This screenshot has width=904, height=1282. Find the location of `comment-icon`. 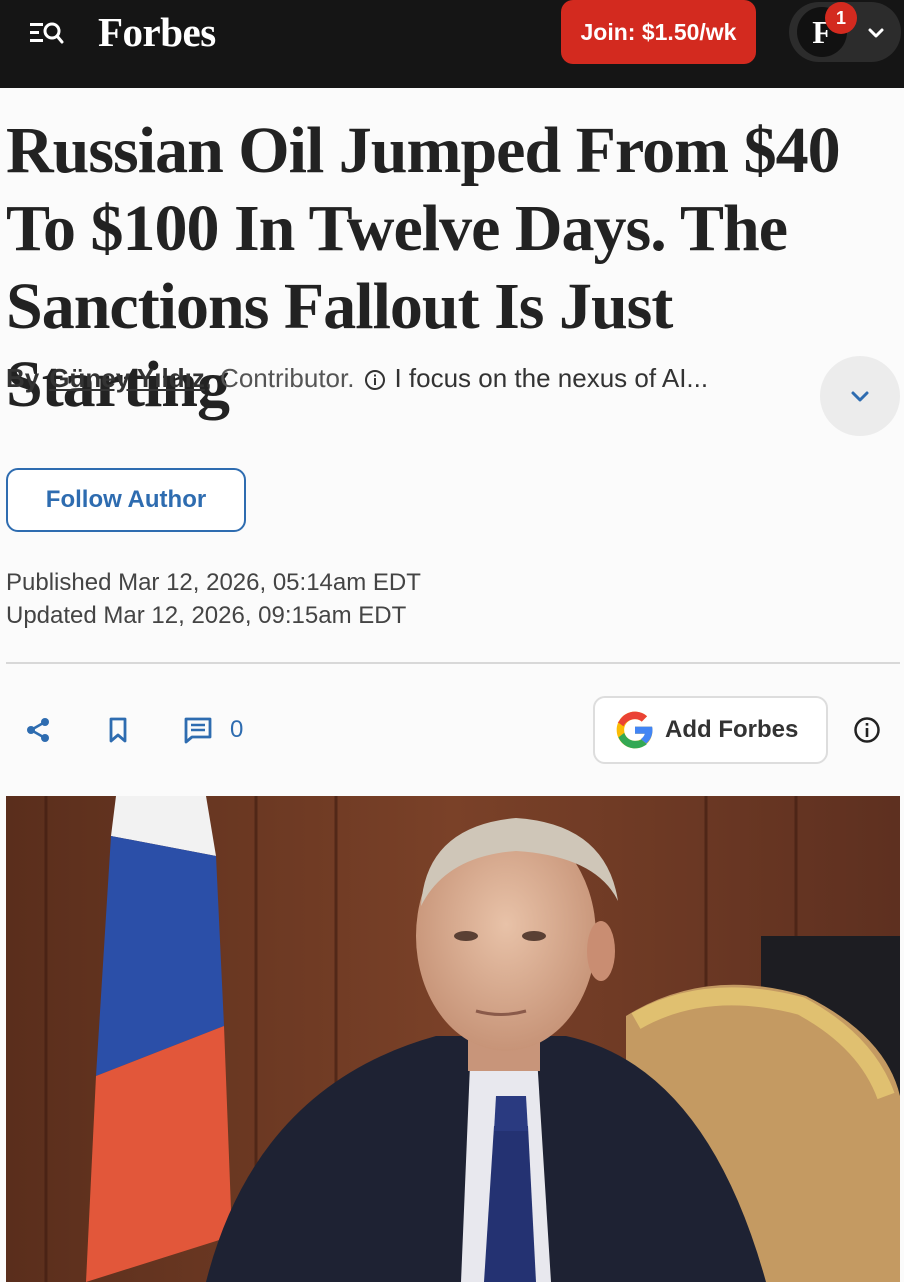

comment-icon is located at coordinates (198, 730).